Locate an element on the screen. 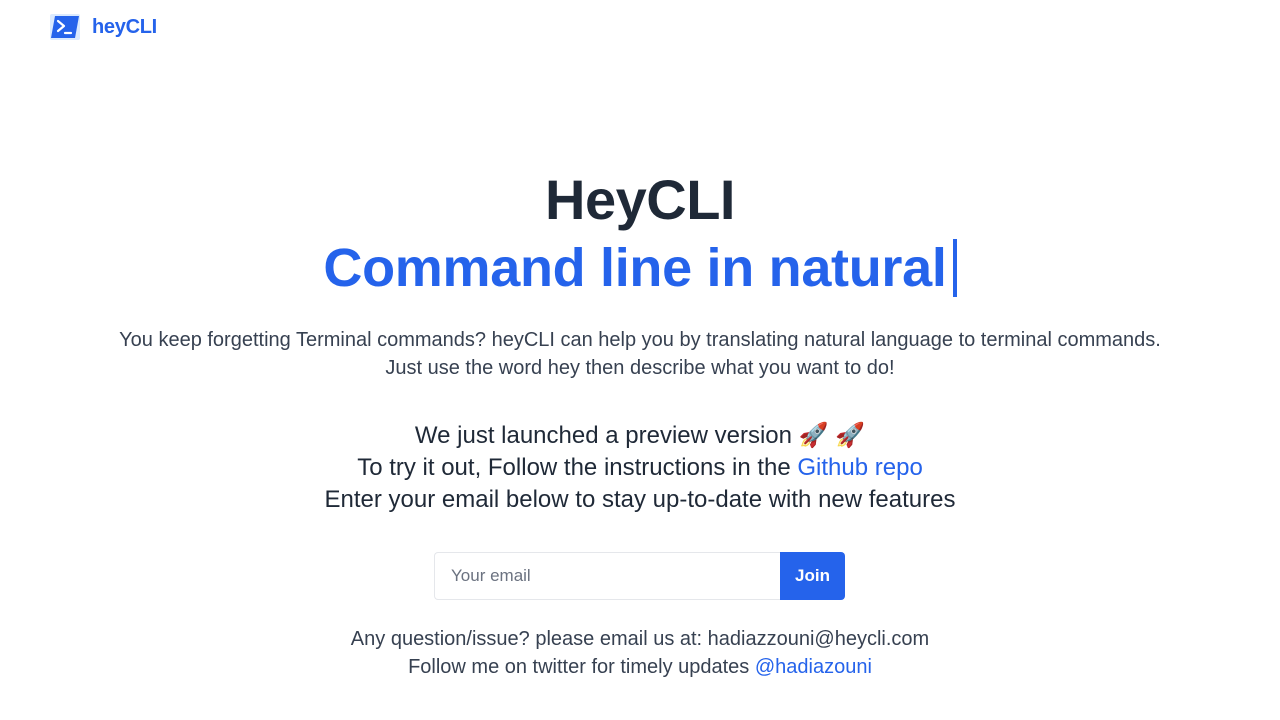 The width and height of the screenshot is (1280, 720). email-input is located at coordinates (607, 576).